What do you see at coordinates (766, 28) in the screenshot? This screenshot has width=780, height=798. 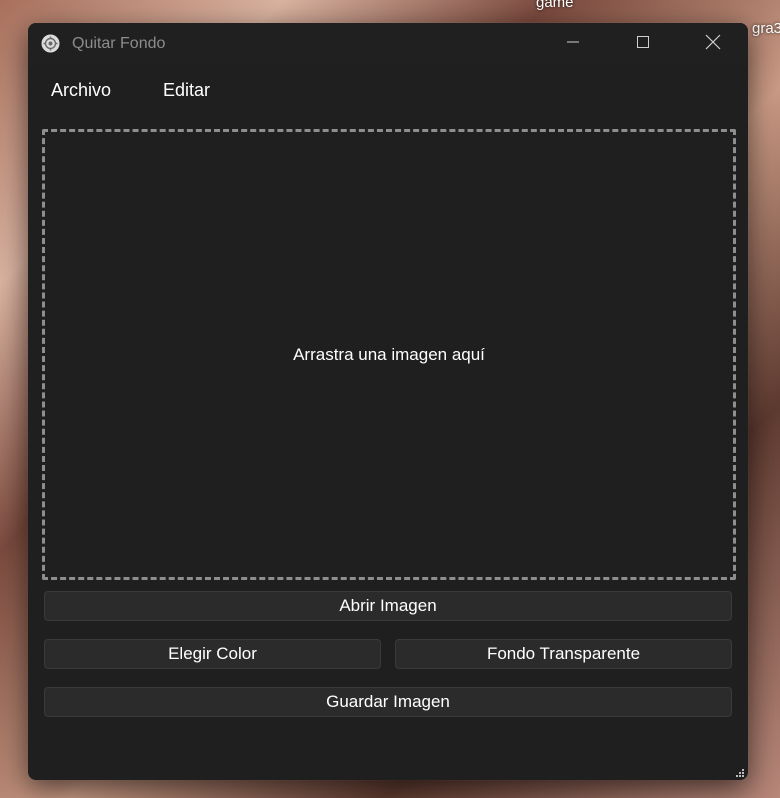 I see `desktop-icon-label-gra: gra3` at bounding box center [766, 28].